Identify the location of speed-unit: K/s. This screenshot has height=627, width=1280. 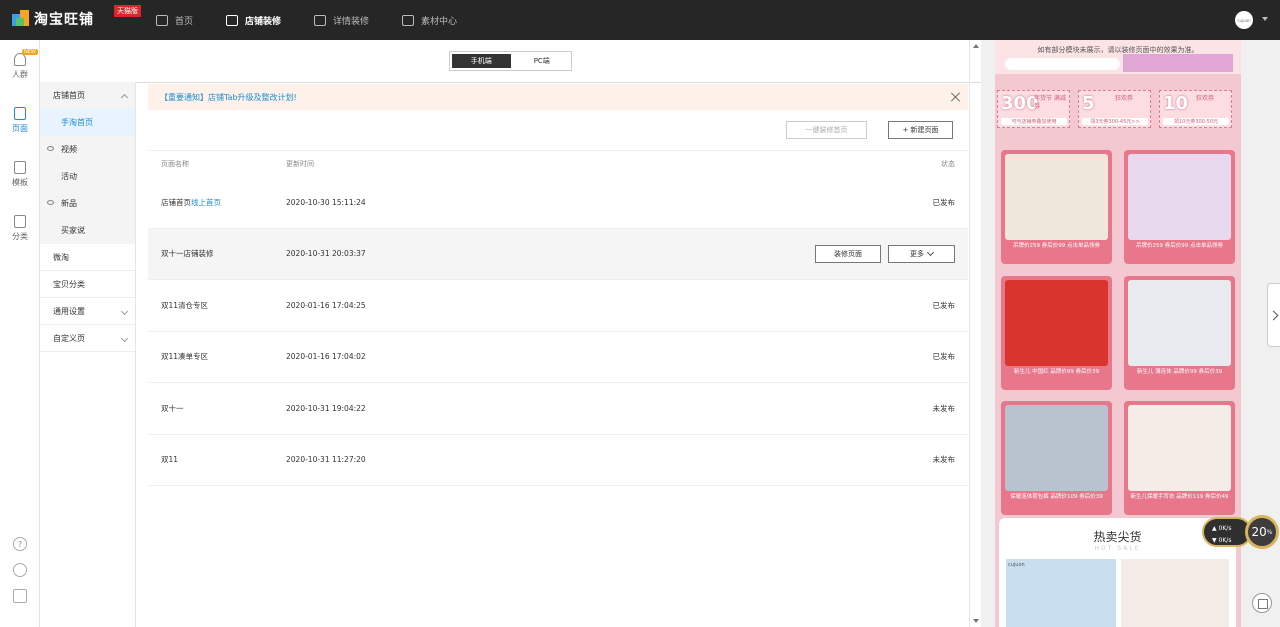
(1227, 528).